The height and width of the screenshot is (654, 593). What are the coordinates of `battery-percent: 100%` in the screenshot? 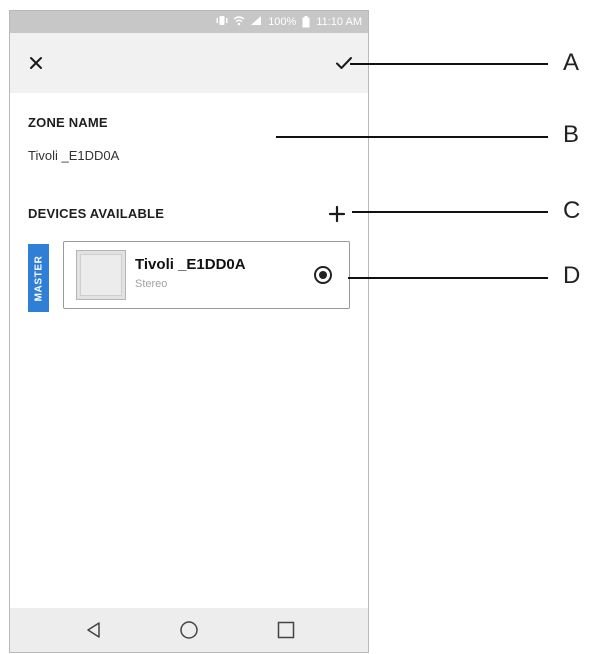 It's located at (282, 22).